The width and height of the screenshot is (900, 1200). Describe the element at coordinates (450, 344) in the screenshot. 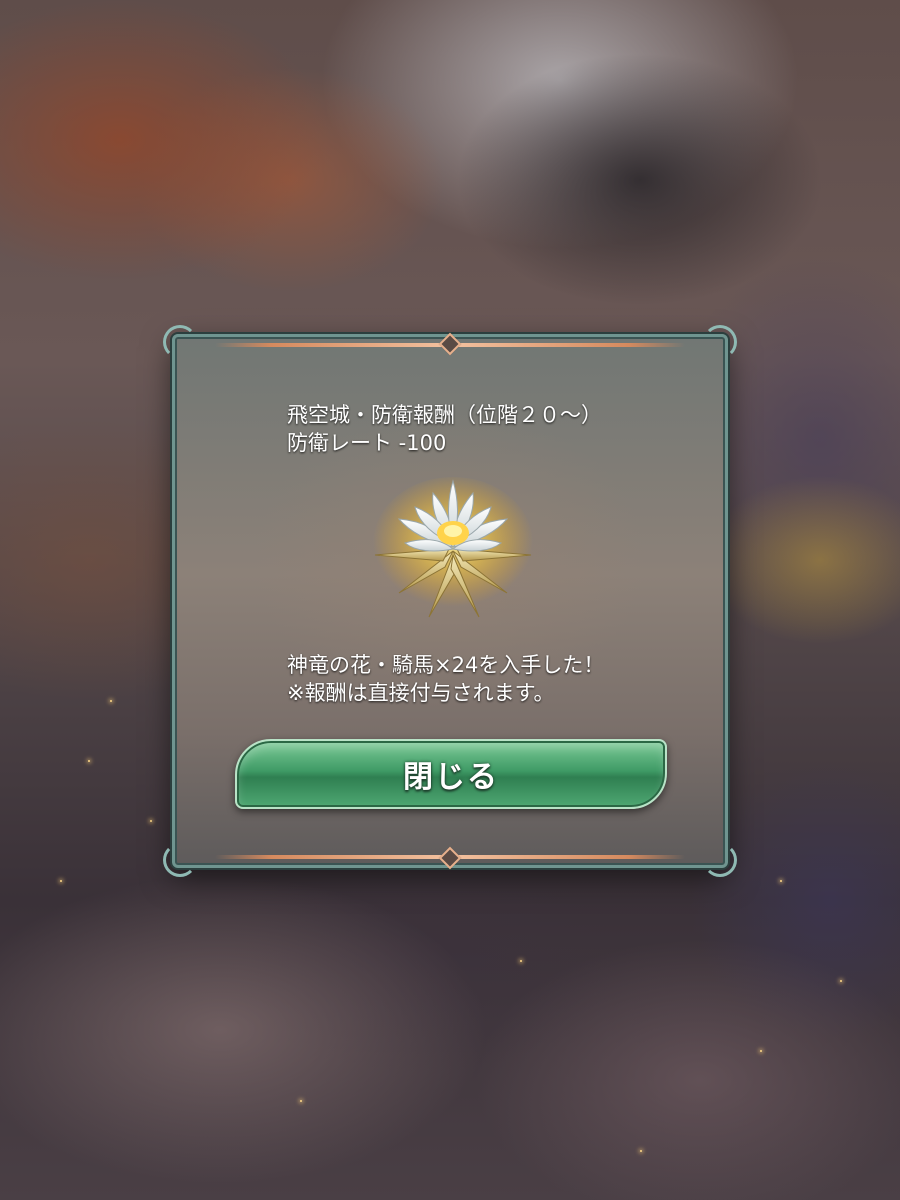

I see `dialog-top-ornament` at that location.